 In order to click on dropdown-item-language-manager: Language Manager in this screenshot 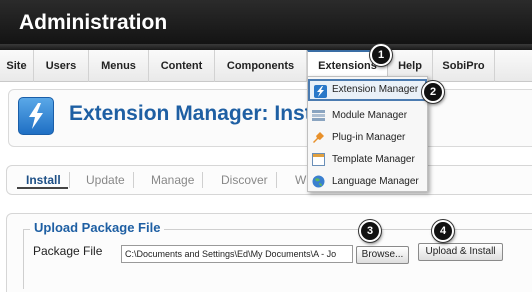, I will do `click(367, 182)`.